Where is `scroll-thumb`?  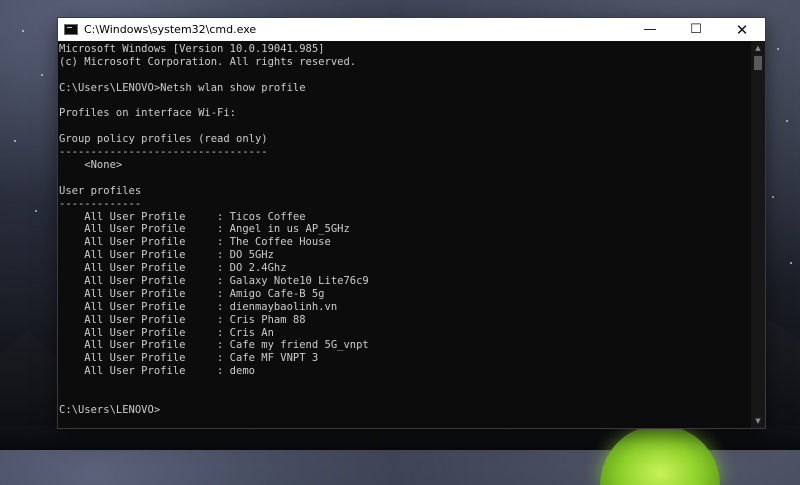
scroll-thumb is located at coordinates (758, 63).